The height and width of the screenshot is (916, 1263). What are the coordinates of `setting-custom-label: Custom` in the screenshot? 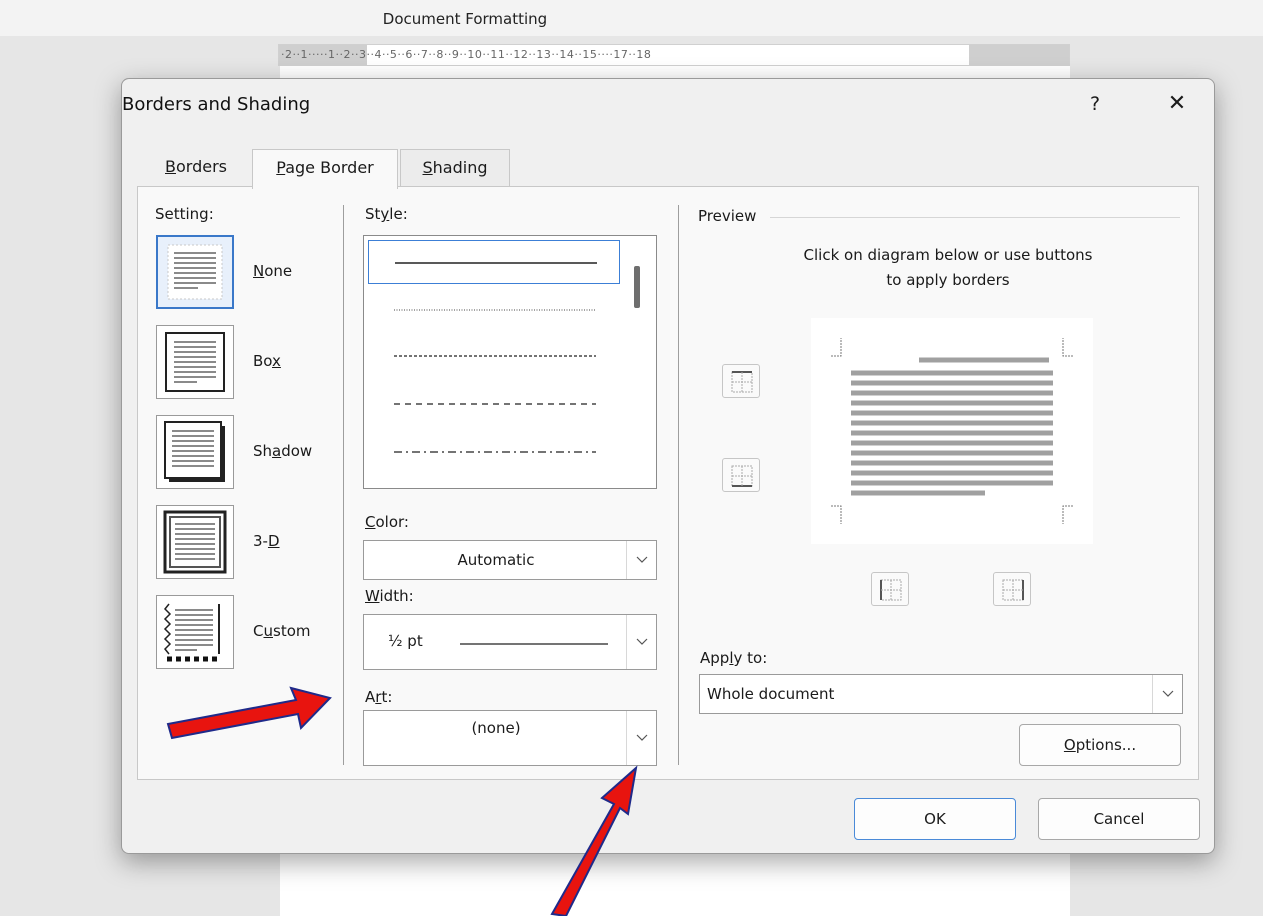 It's located at (282, 631).